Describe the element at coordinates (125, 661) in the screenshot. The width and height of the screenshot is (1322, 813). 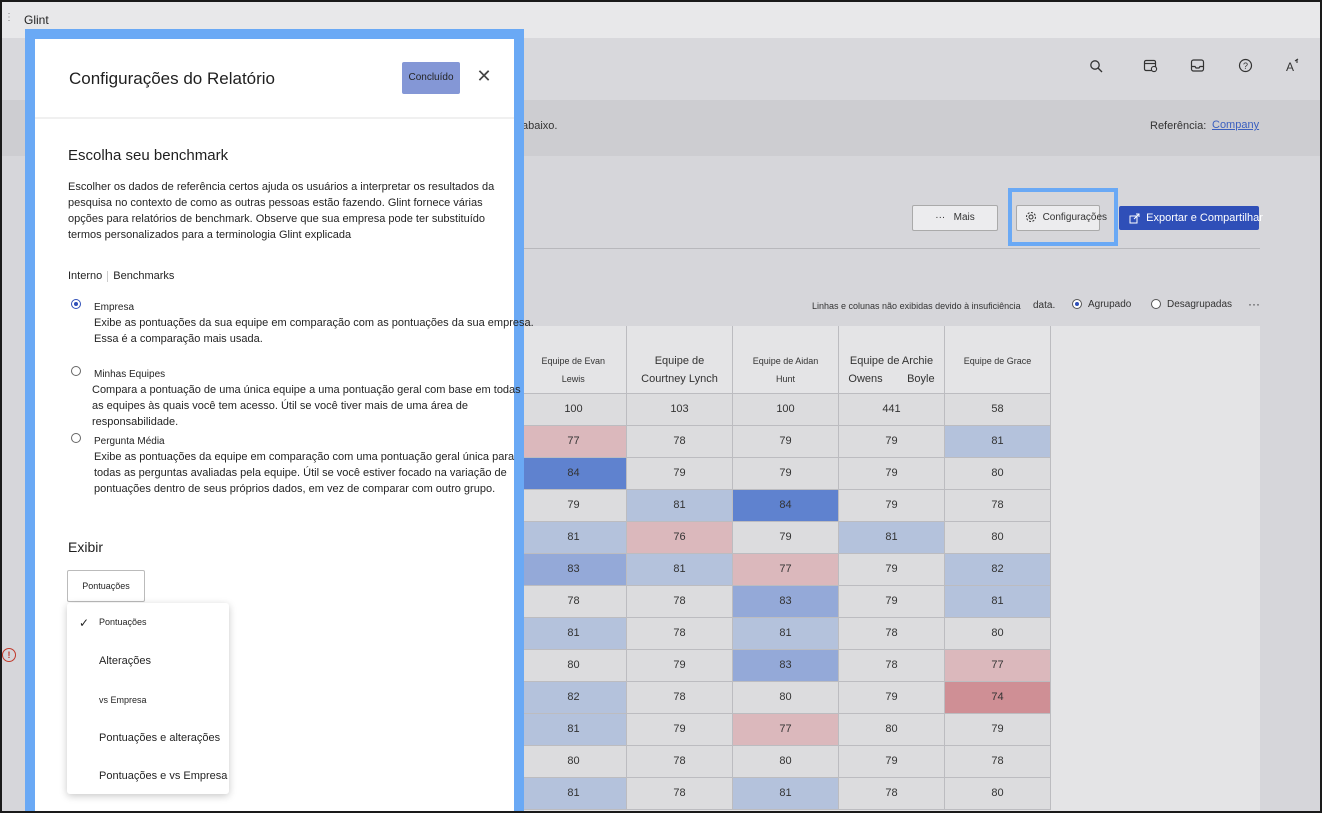
I see `menu-item-alteracoes: Alterações` at that location.